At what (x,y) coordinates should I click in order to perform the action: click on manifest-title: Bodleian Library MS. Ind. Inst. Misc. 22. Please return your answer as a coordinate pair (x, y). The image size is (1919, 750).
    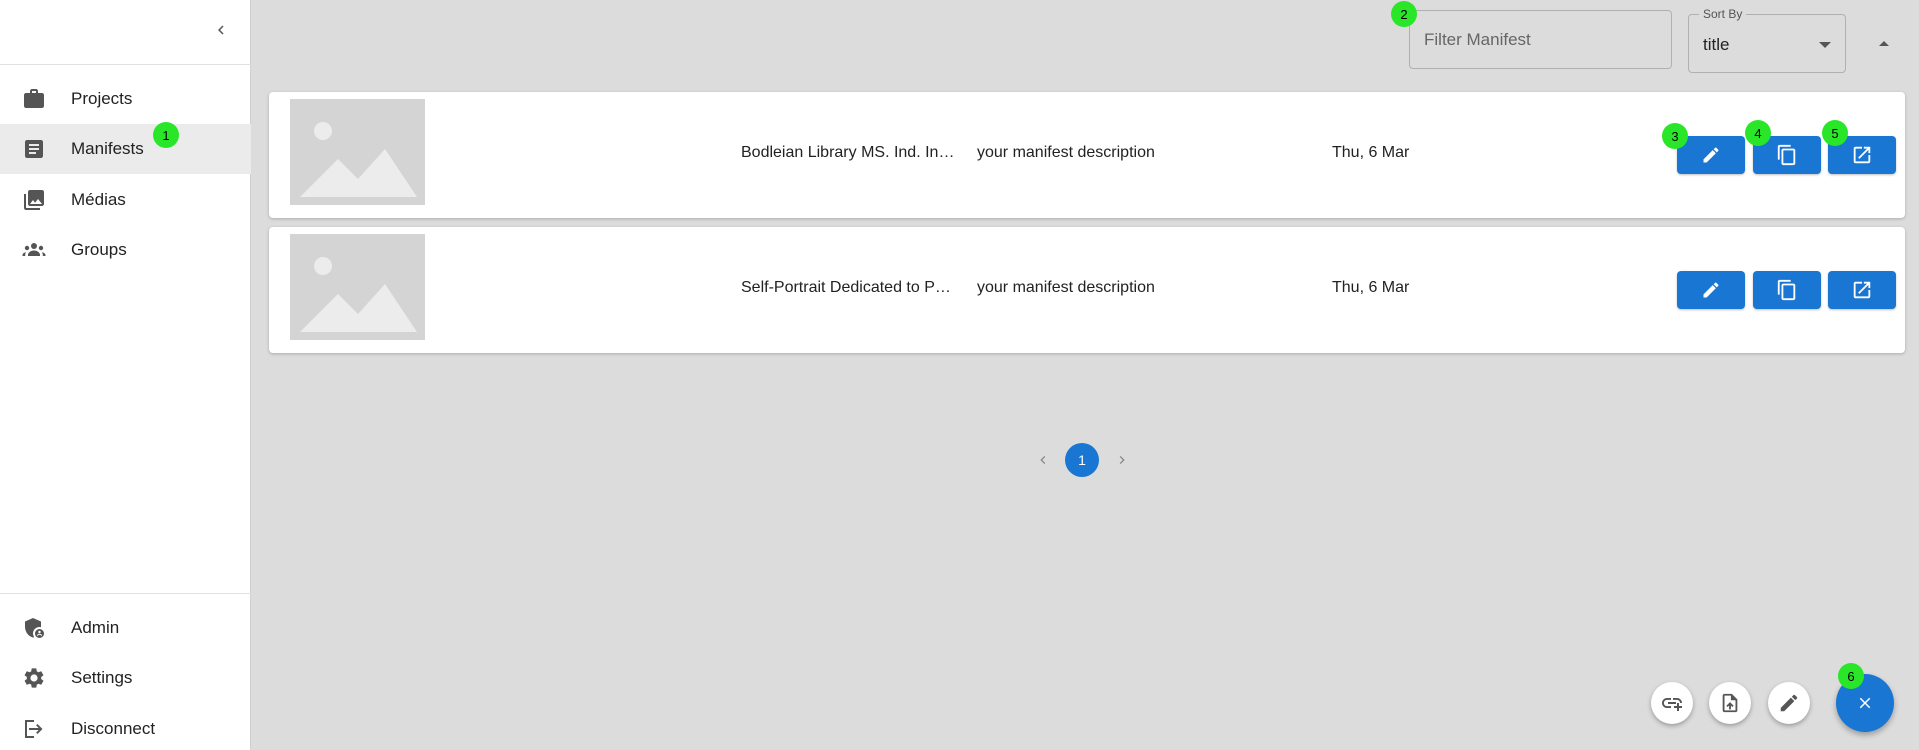
    Looking at the image, I should click on (848, 153).